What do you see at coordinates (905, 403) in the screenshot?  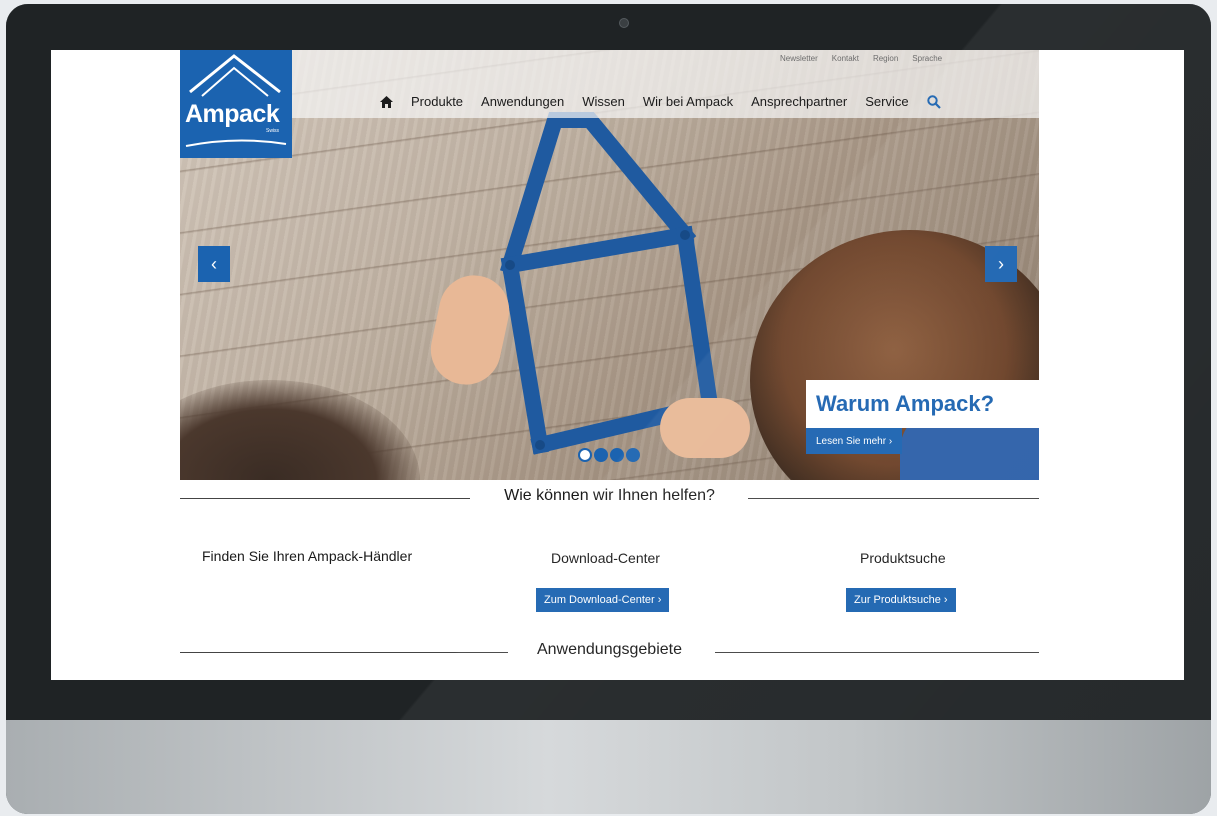 I see `promo-title: Warum Ampack?` at bounding box center [905, 403].